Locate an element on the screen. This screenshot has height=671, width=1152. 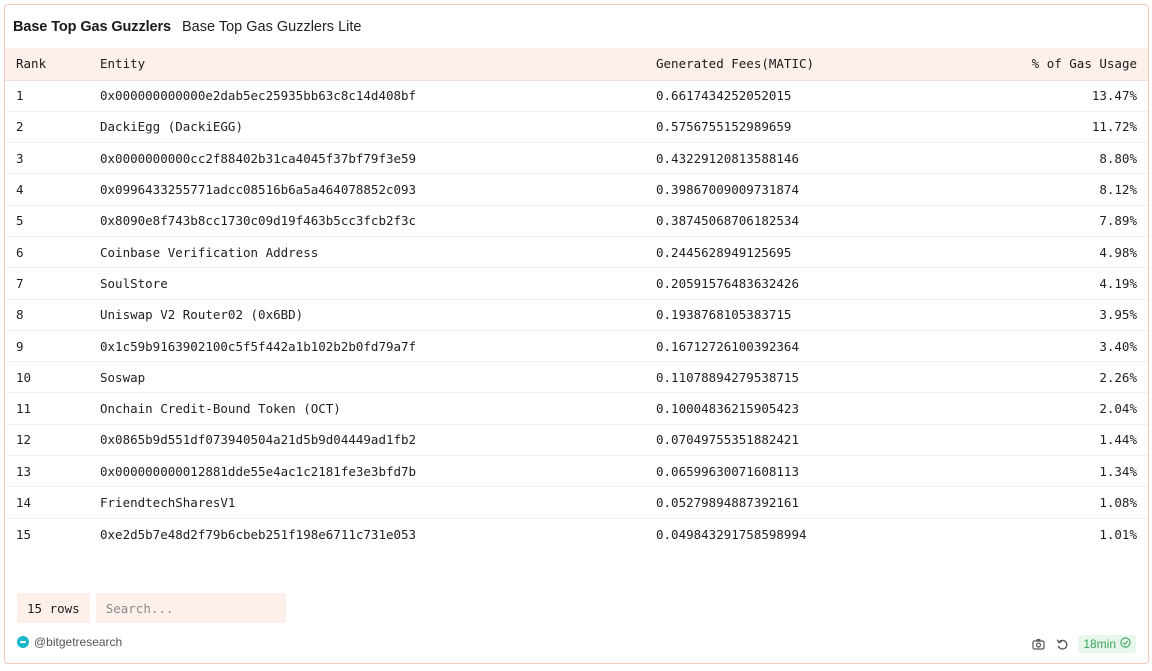
author-attribution: @bitgetresearch is located at coordinates (69, 642).